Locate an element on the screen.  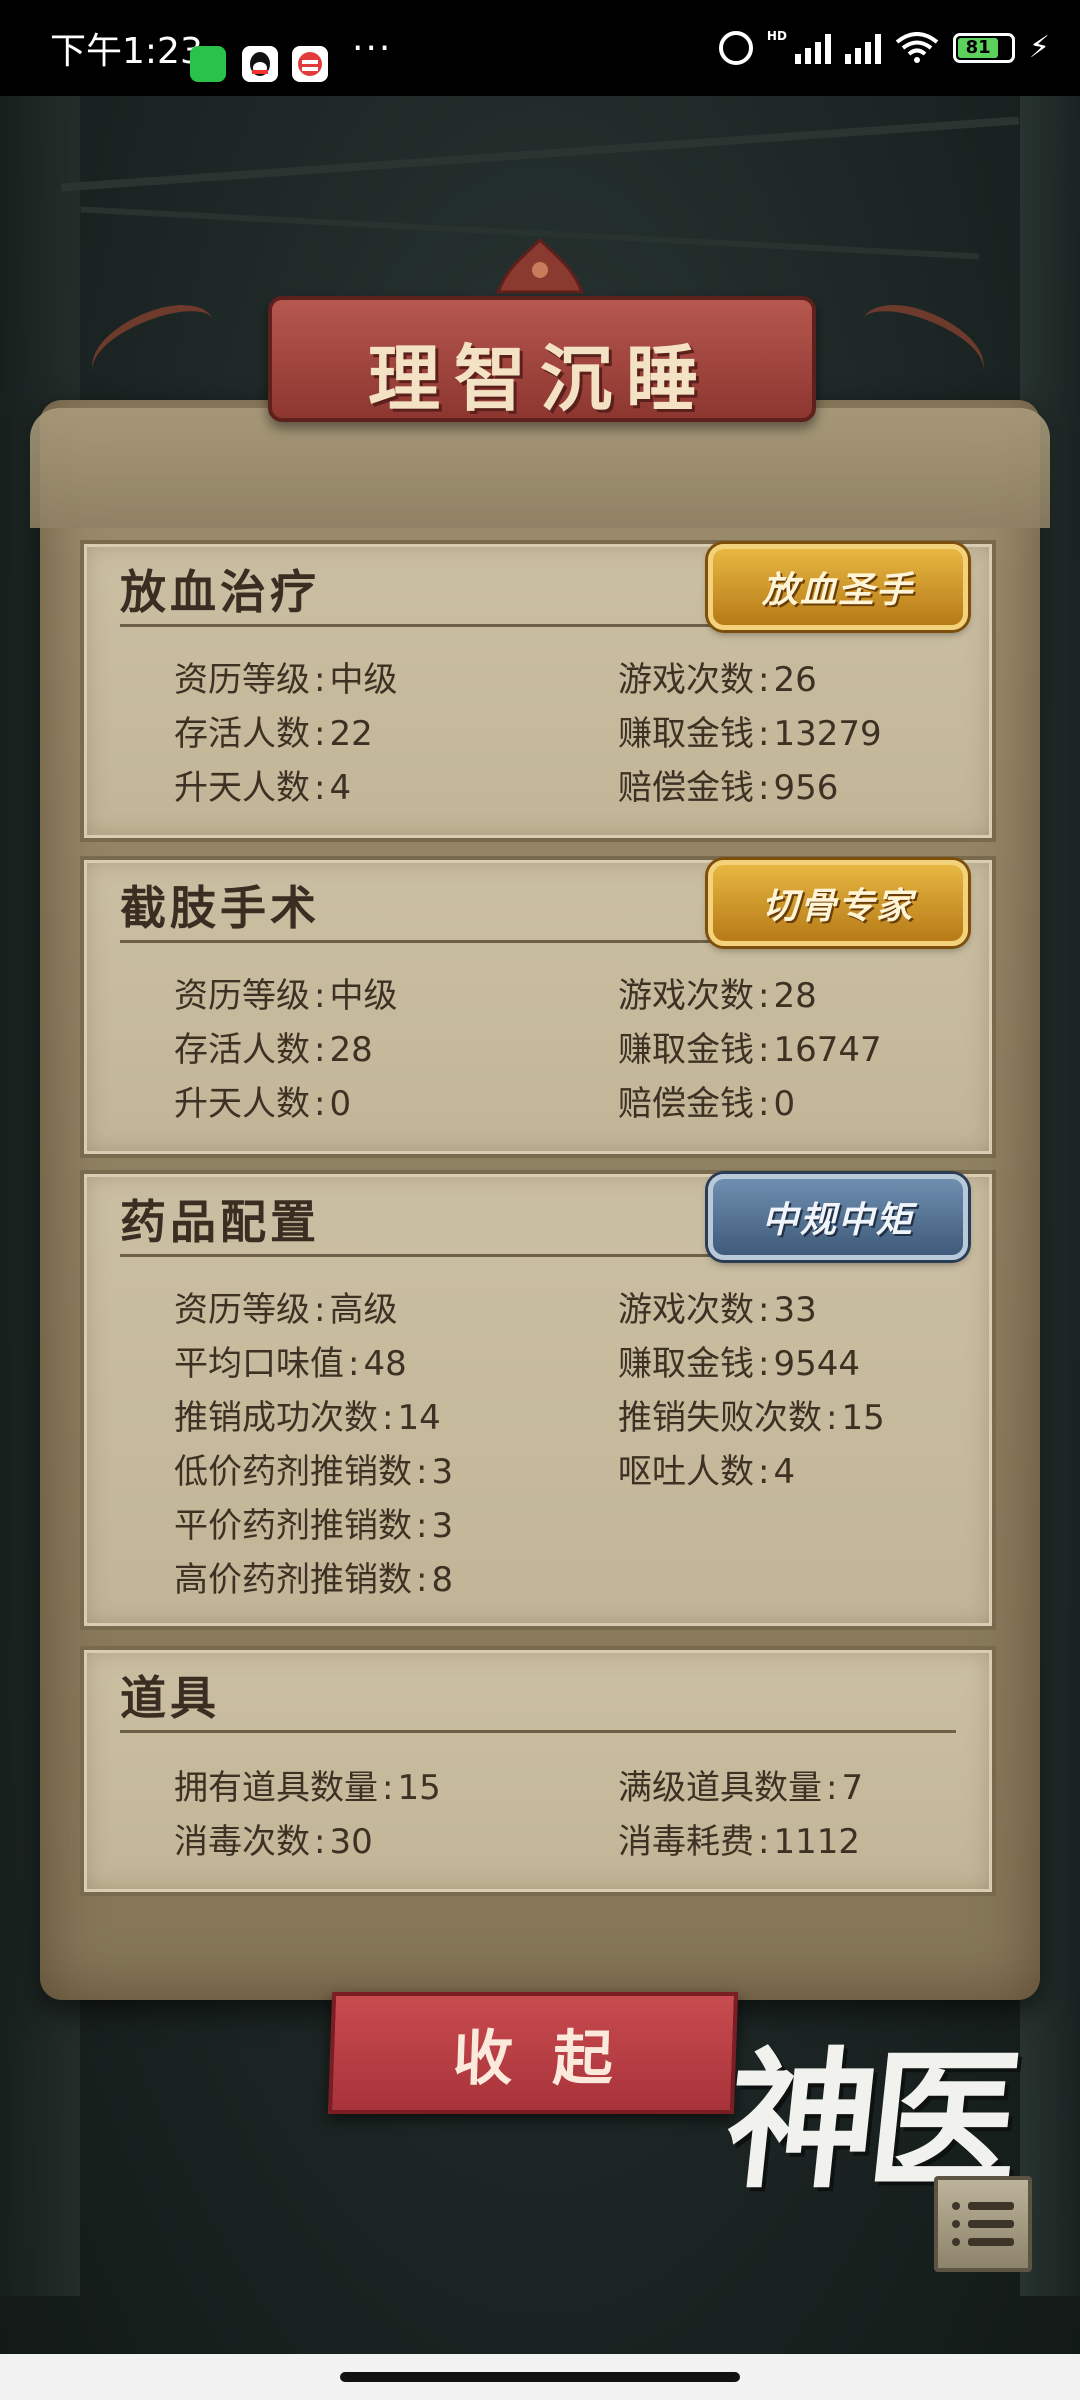
hd-label: HD is located at coordinates (776, 35).